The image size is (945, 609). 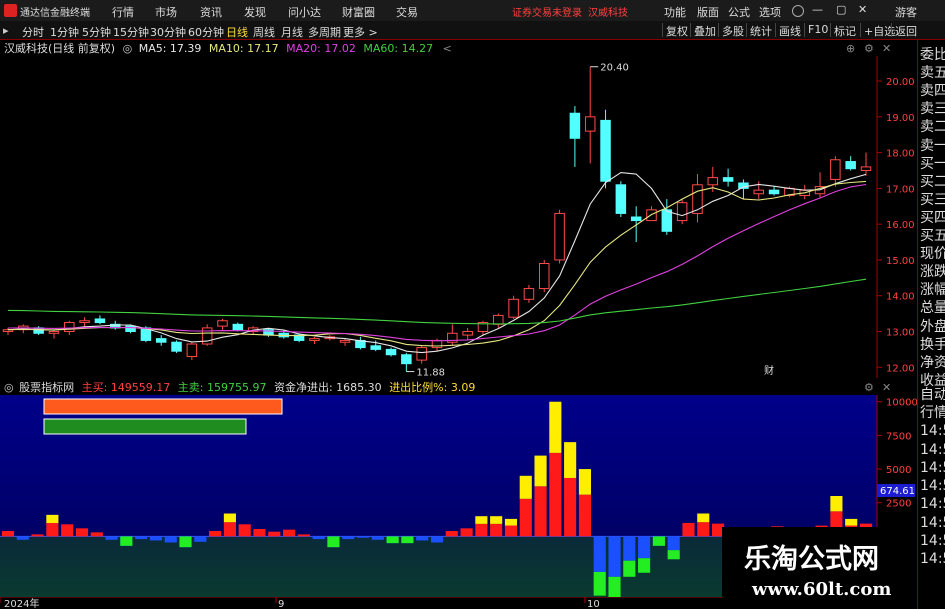 What do you see at coordinates (932, 55) in the screenshot?
I see `quote-panel-item: 委比` at bounding box center [932, 55].